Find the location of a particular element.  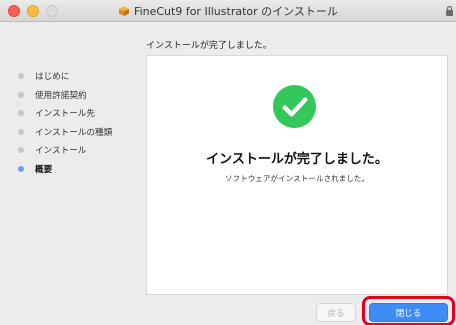

close-button-highlight is located at coordinates (408, 310).